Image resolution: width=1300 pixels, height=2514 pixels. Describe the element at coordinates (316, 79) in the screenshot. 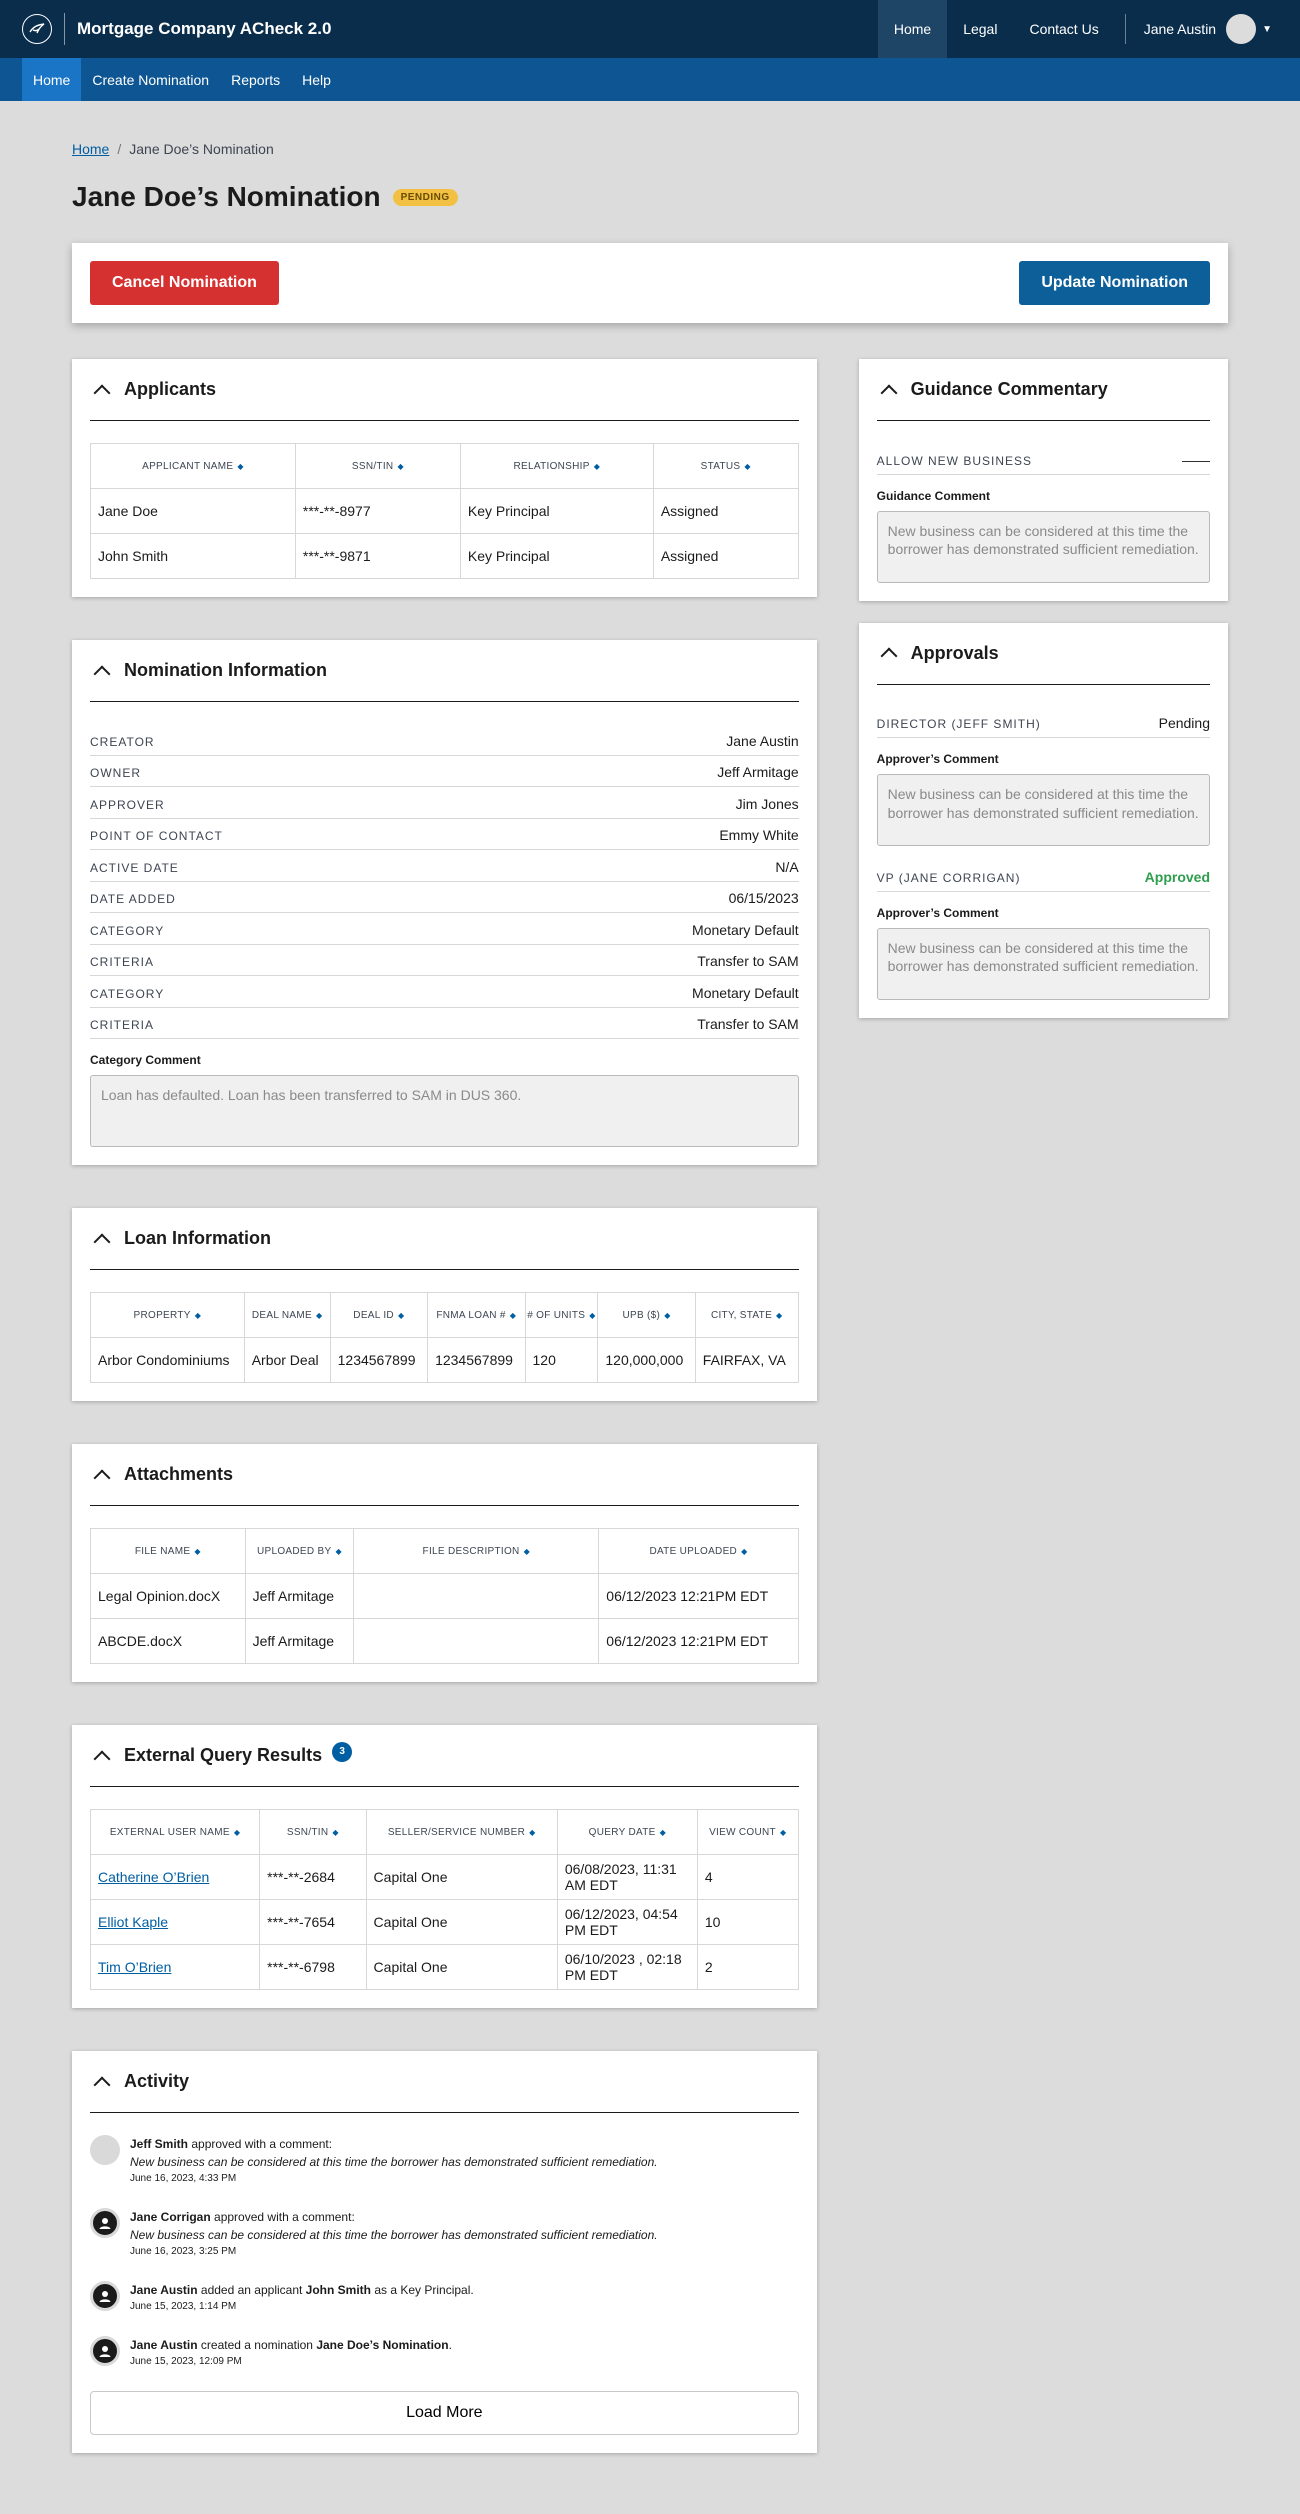

I see `subnav-help: Help` at that location.